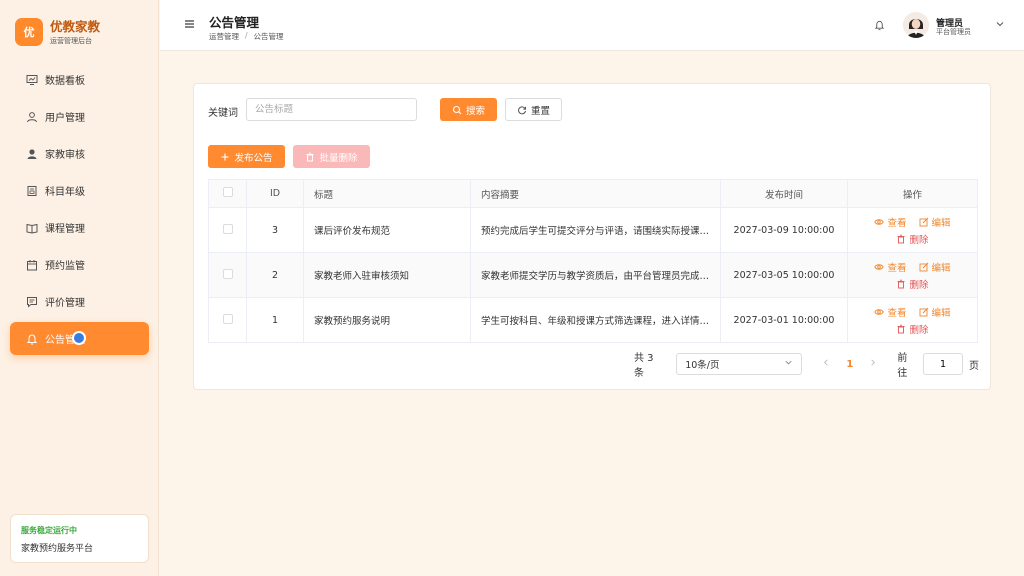  Describe the element at coordinates (644, 366) in the screenshot. I see `total-count: 共 3 条` at that location.